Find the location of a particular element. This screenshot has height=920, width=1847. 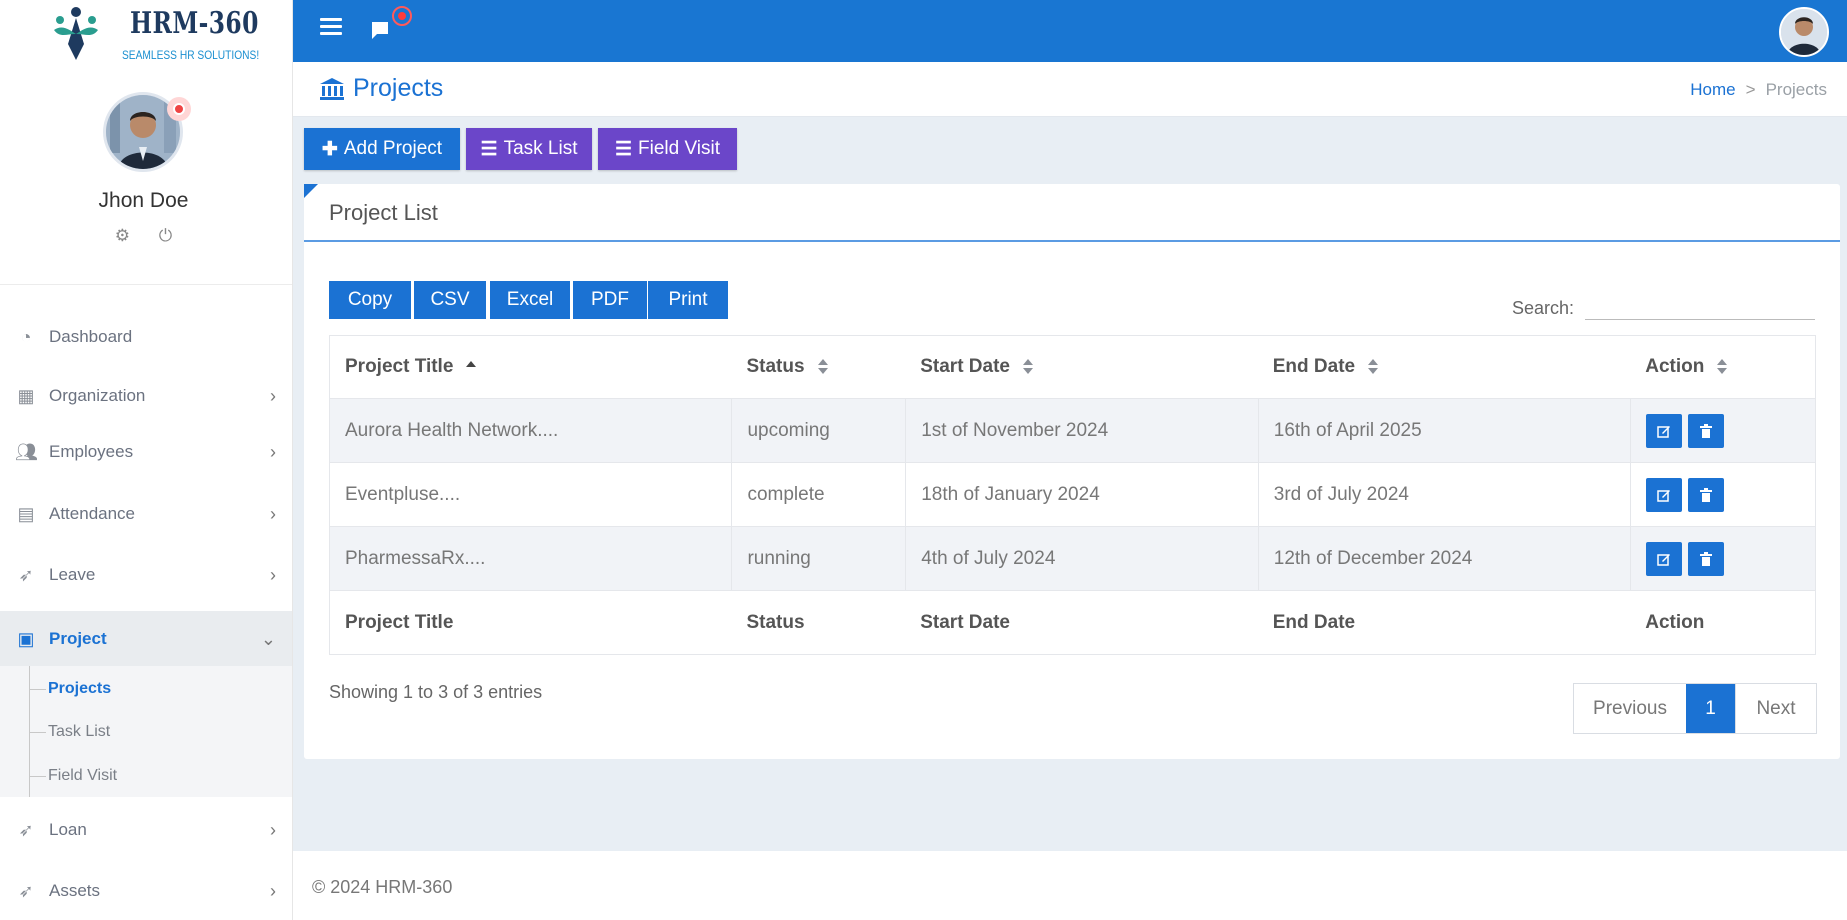

submenu-item-projects: Projects is located at coordinates (70, 689).